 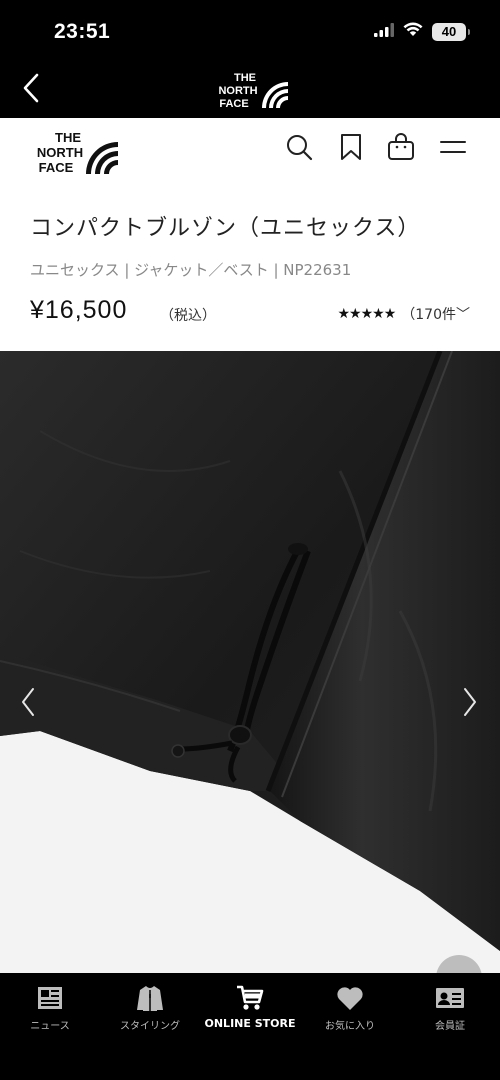 I want to click on app-nav-bar: THE NORTH FACE, so click(x=250, y=90).